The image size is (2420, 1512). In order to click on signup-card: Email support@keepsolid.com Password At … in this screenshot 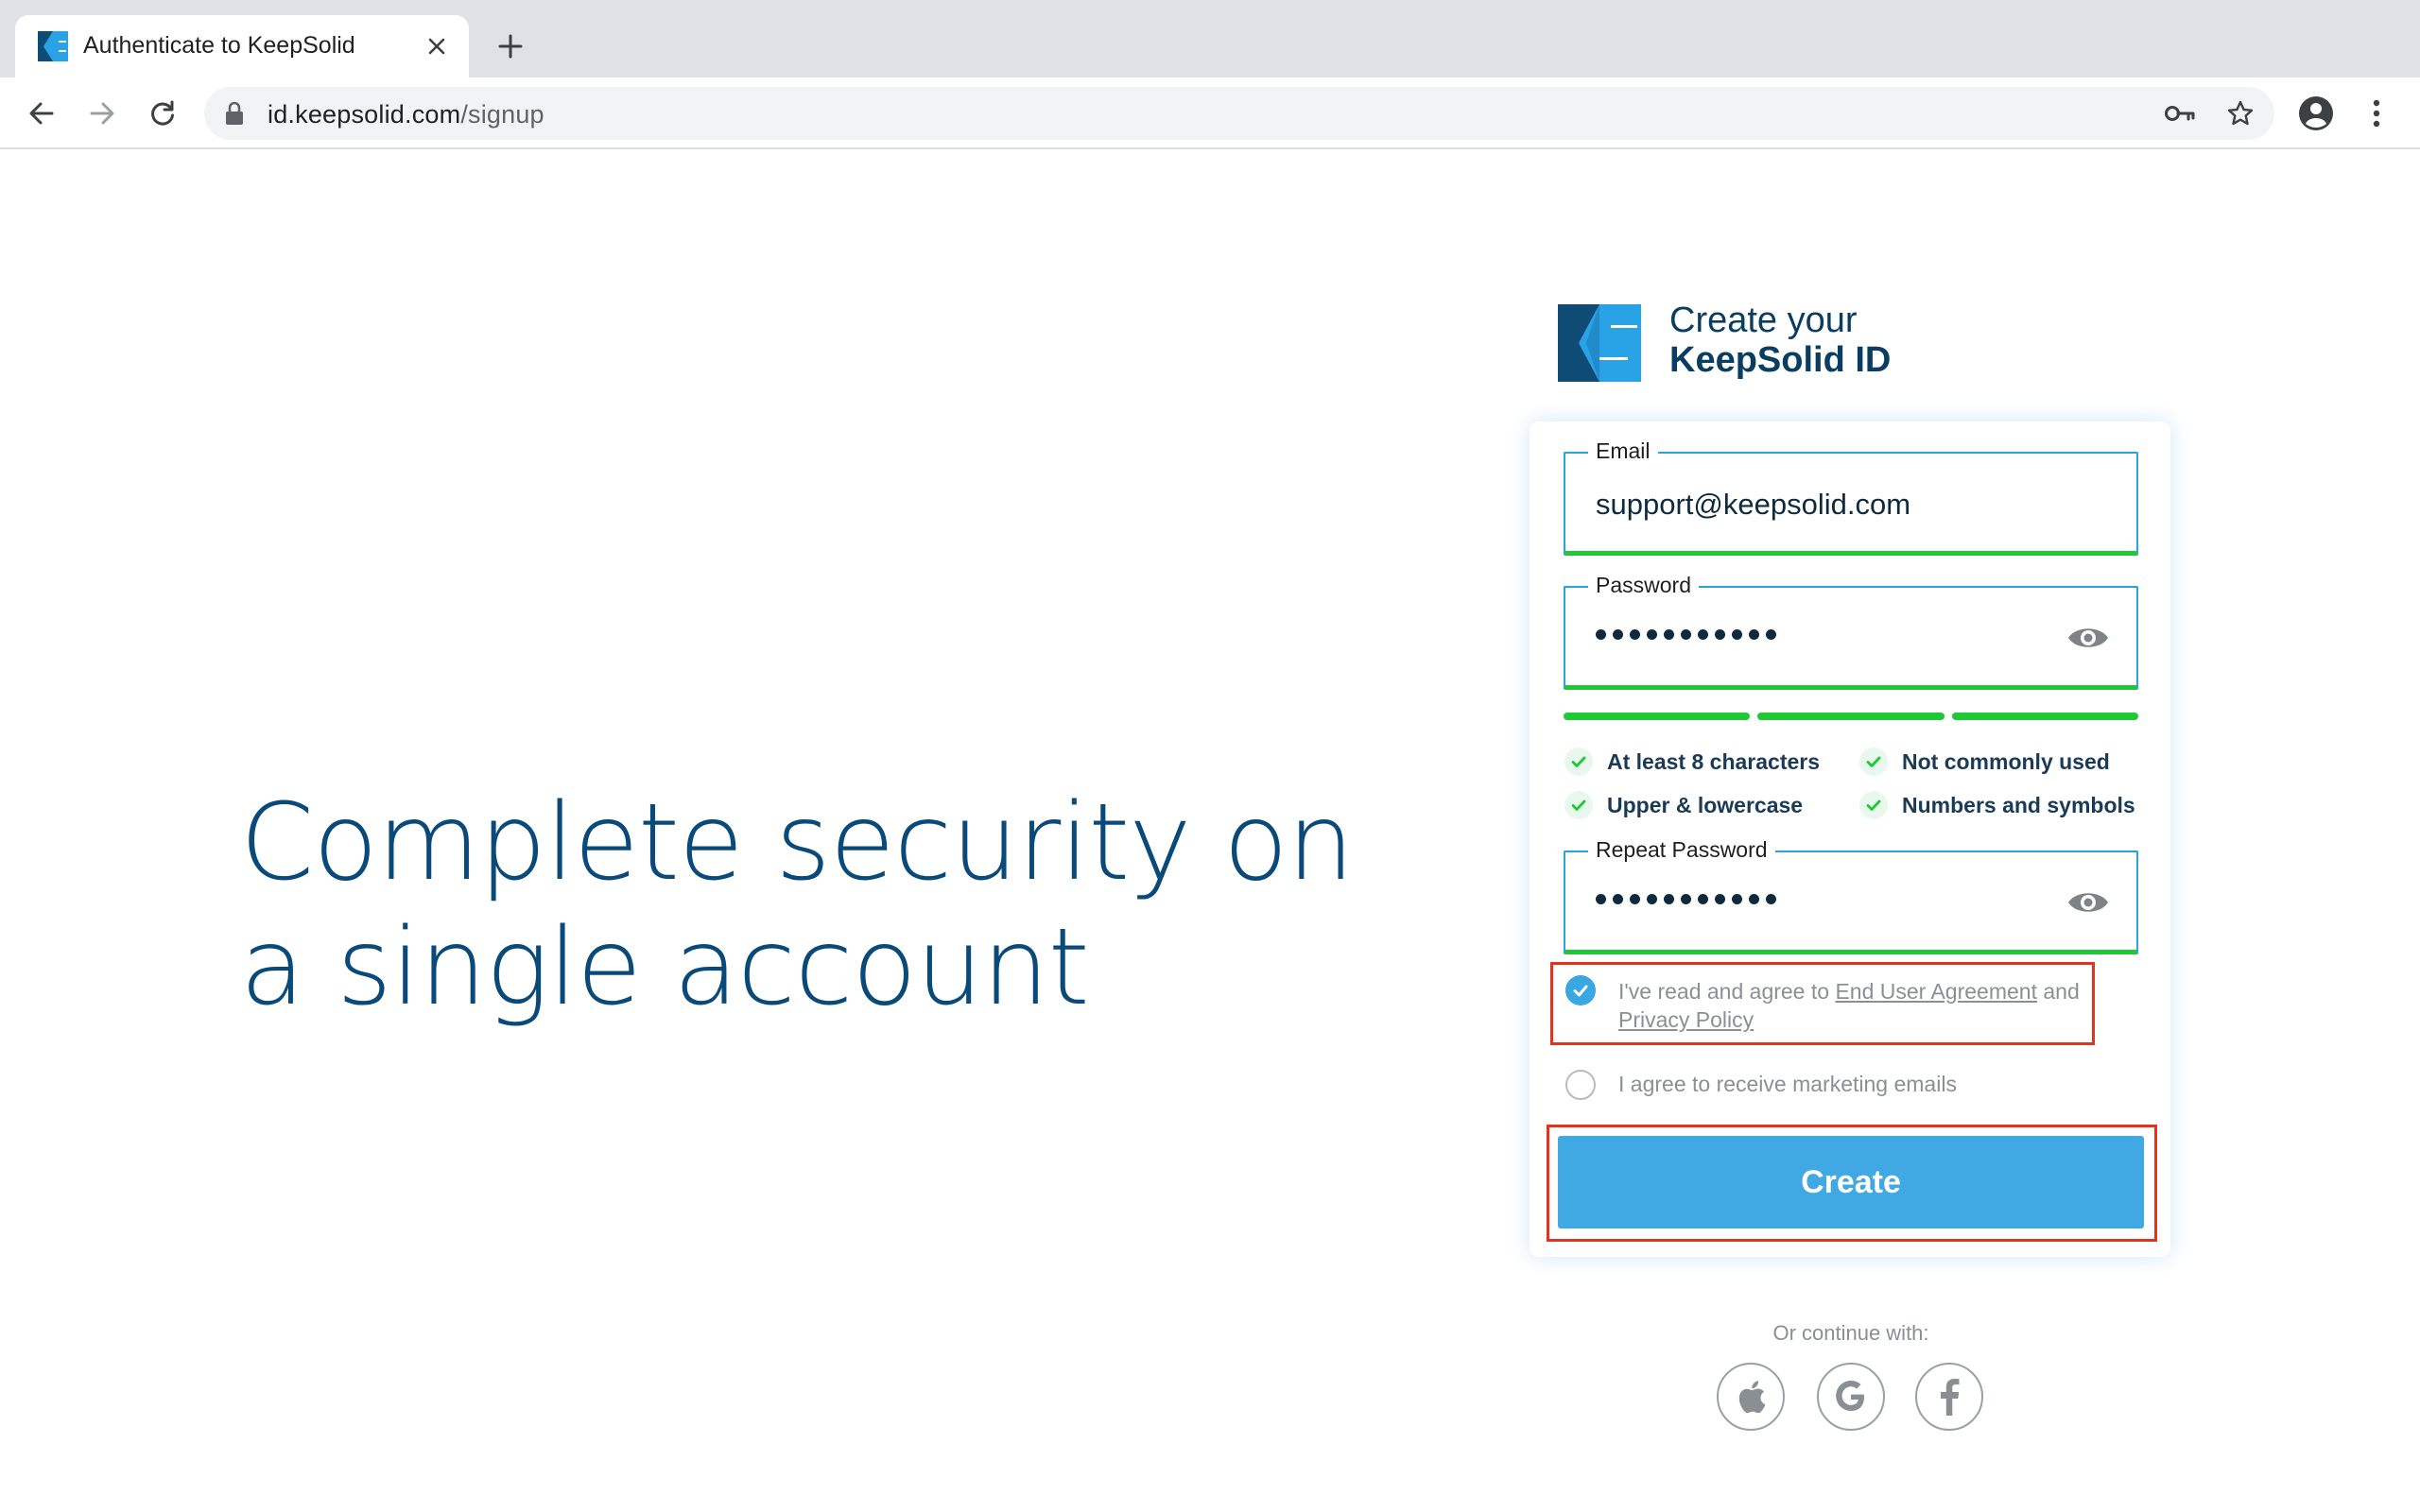, I will do `click(1850, 839)`.